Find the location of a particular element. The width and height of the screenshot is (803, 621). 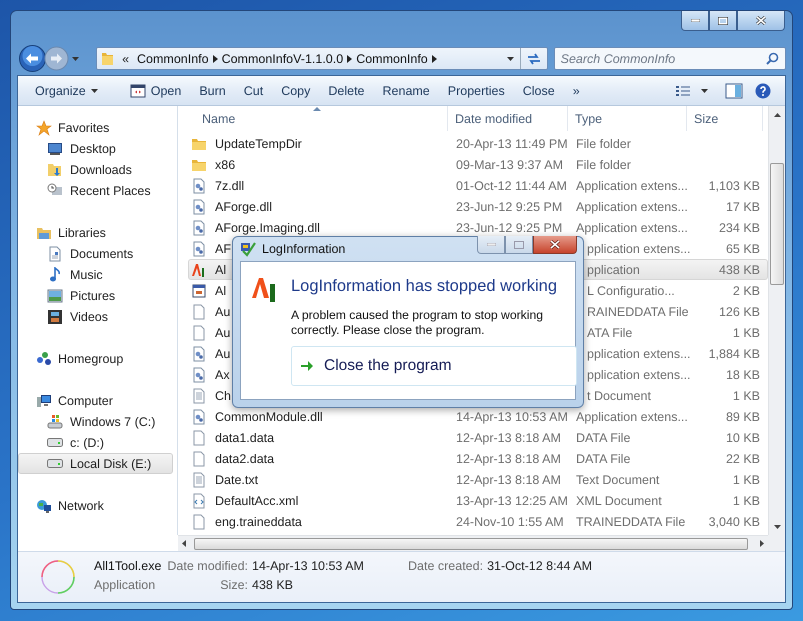

file-size: 10 KB is located at coordinates (743, 437).